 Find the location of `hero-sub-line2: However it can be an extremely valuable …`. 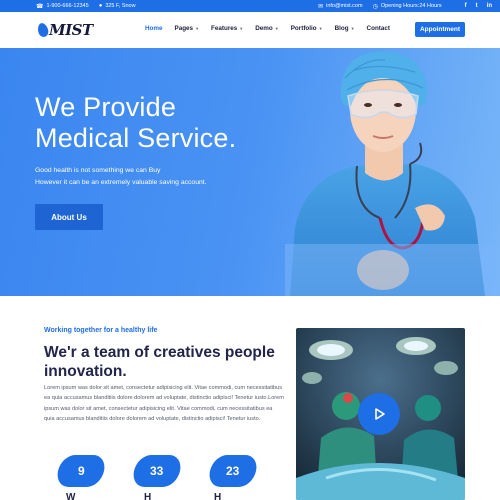

hero-sub-line2: However it can be an extremely valuable … is located at coordinates (121, 182).